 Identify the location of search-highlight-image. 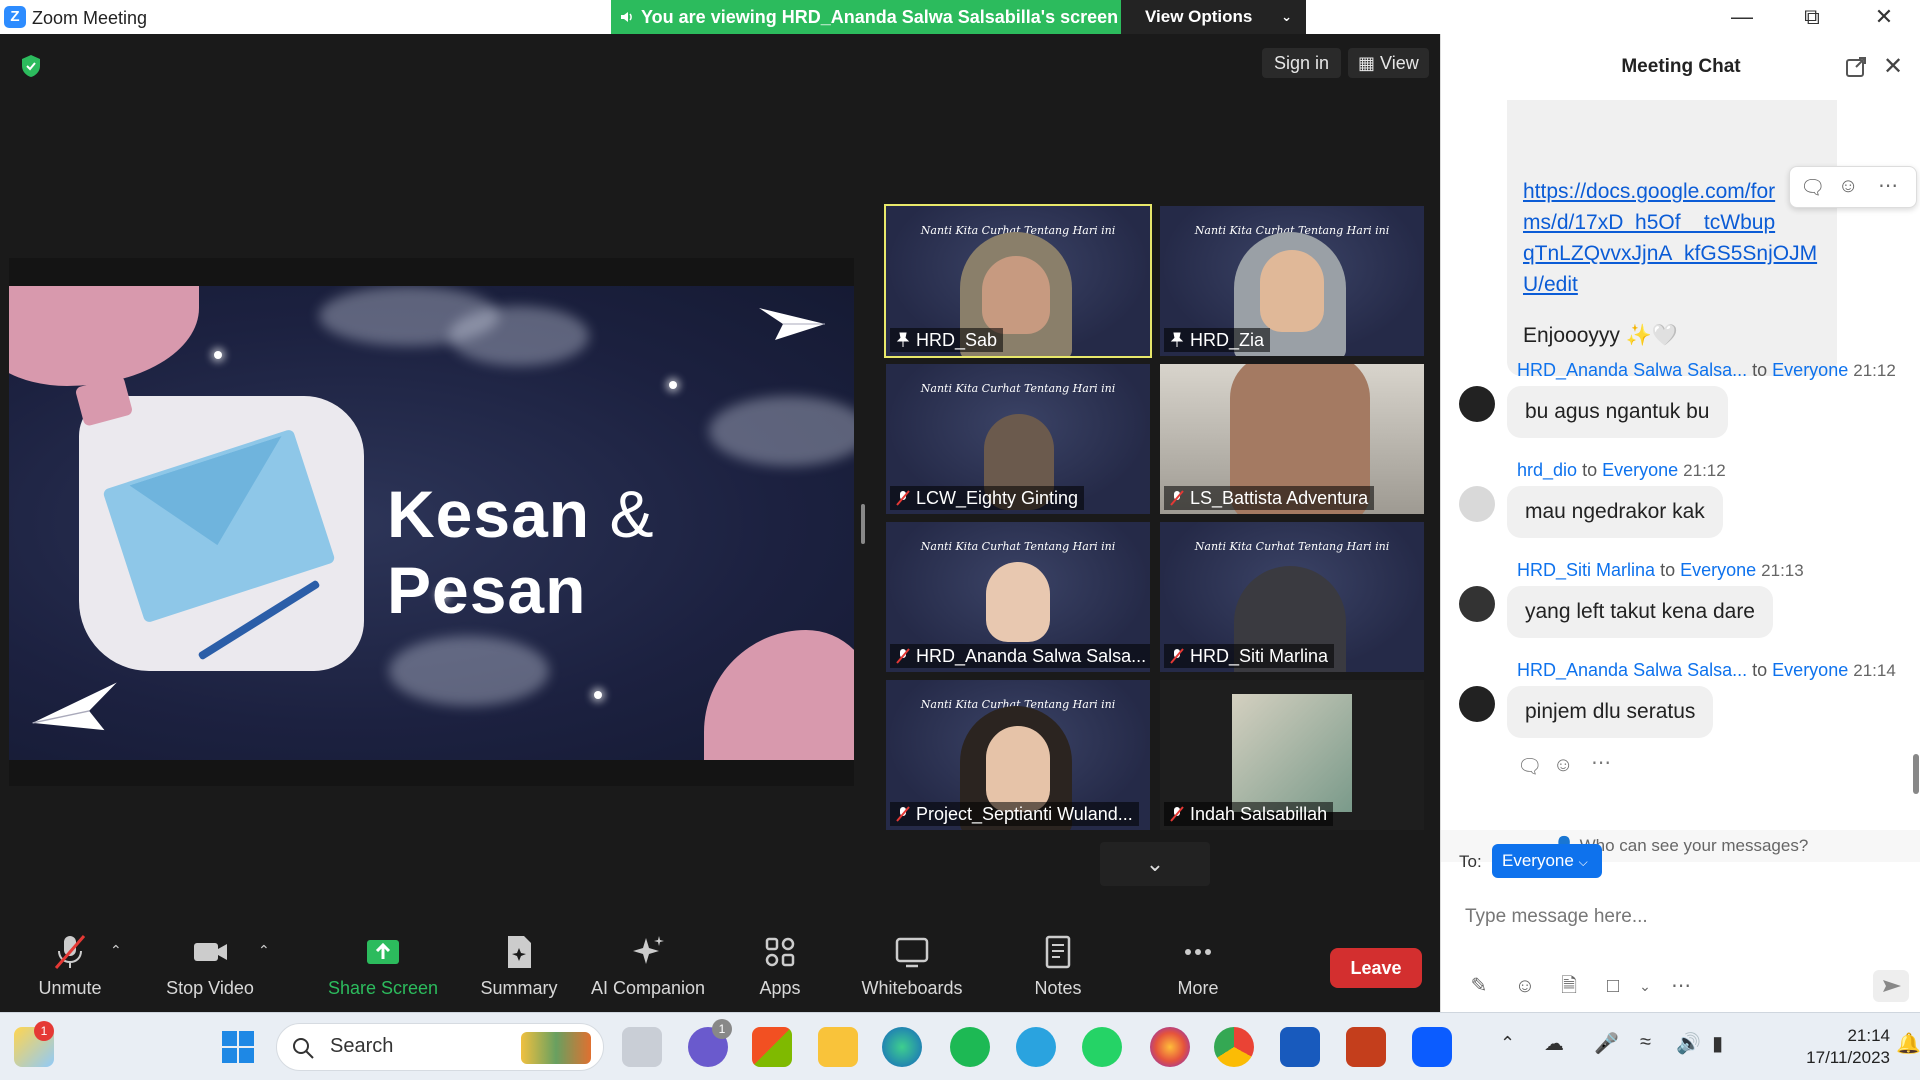
(556, 1048).